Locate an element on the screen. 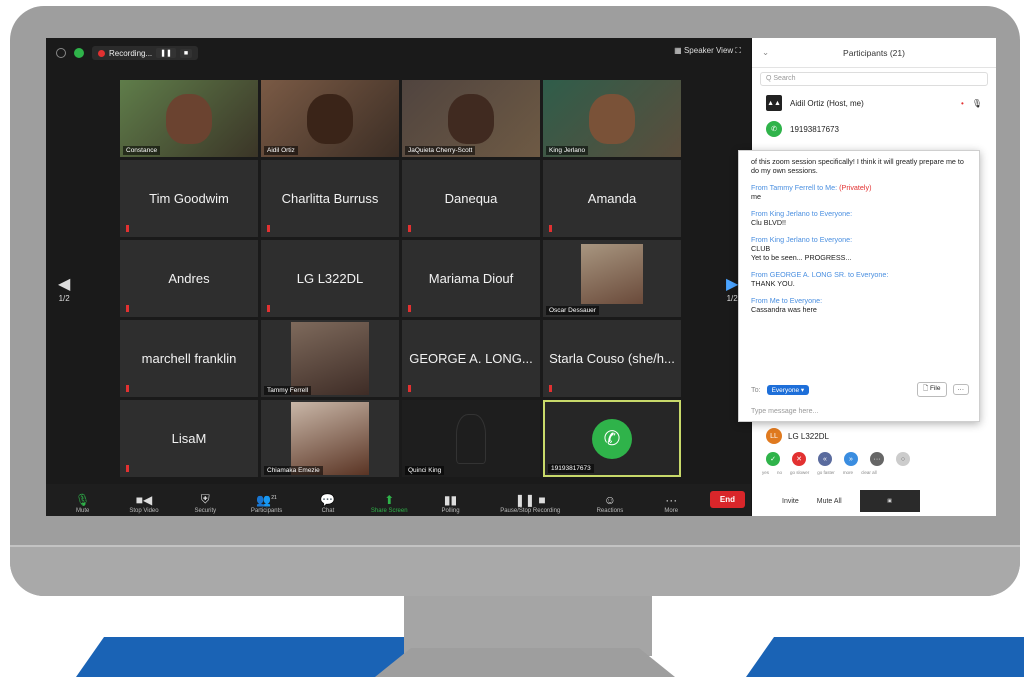  video-tile: Tammy Ferrell is located at coordinates (330, 358).